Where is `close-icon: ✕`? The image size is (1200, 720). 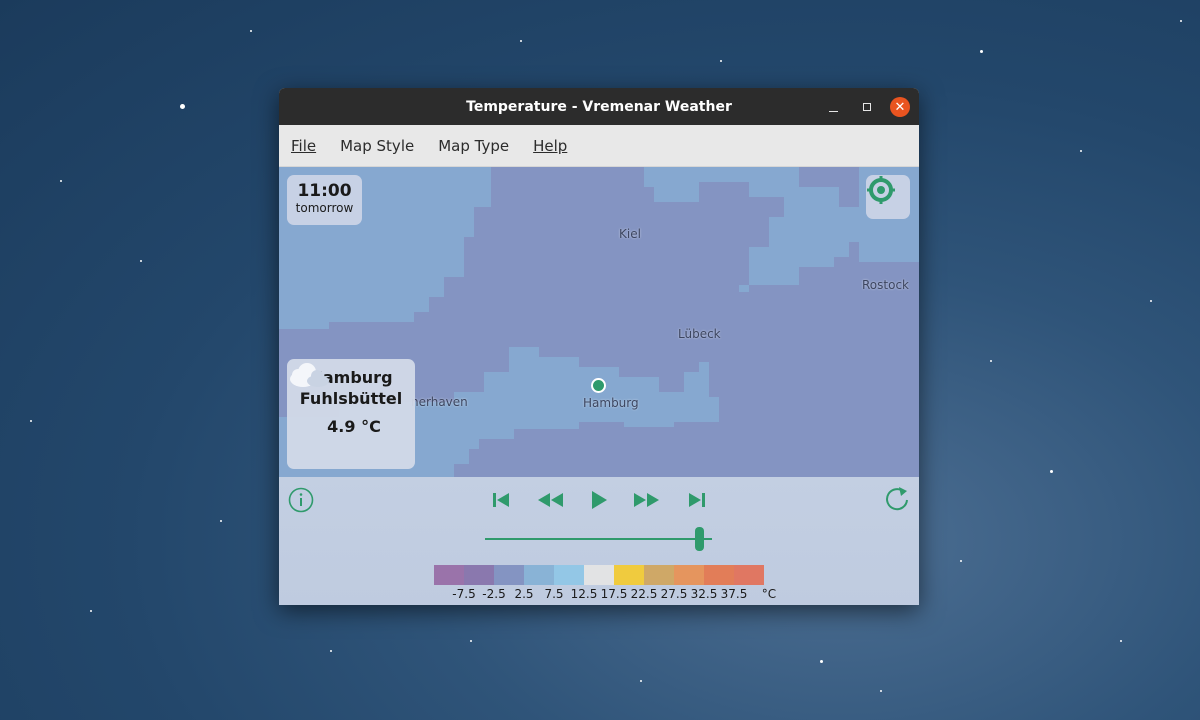
close-icon: ✕ is located at coordinates (900, 107).